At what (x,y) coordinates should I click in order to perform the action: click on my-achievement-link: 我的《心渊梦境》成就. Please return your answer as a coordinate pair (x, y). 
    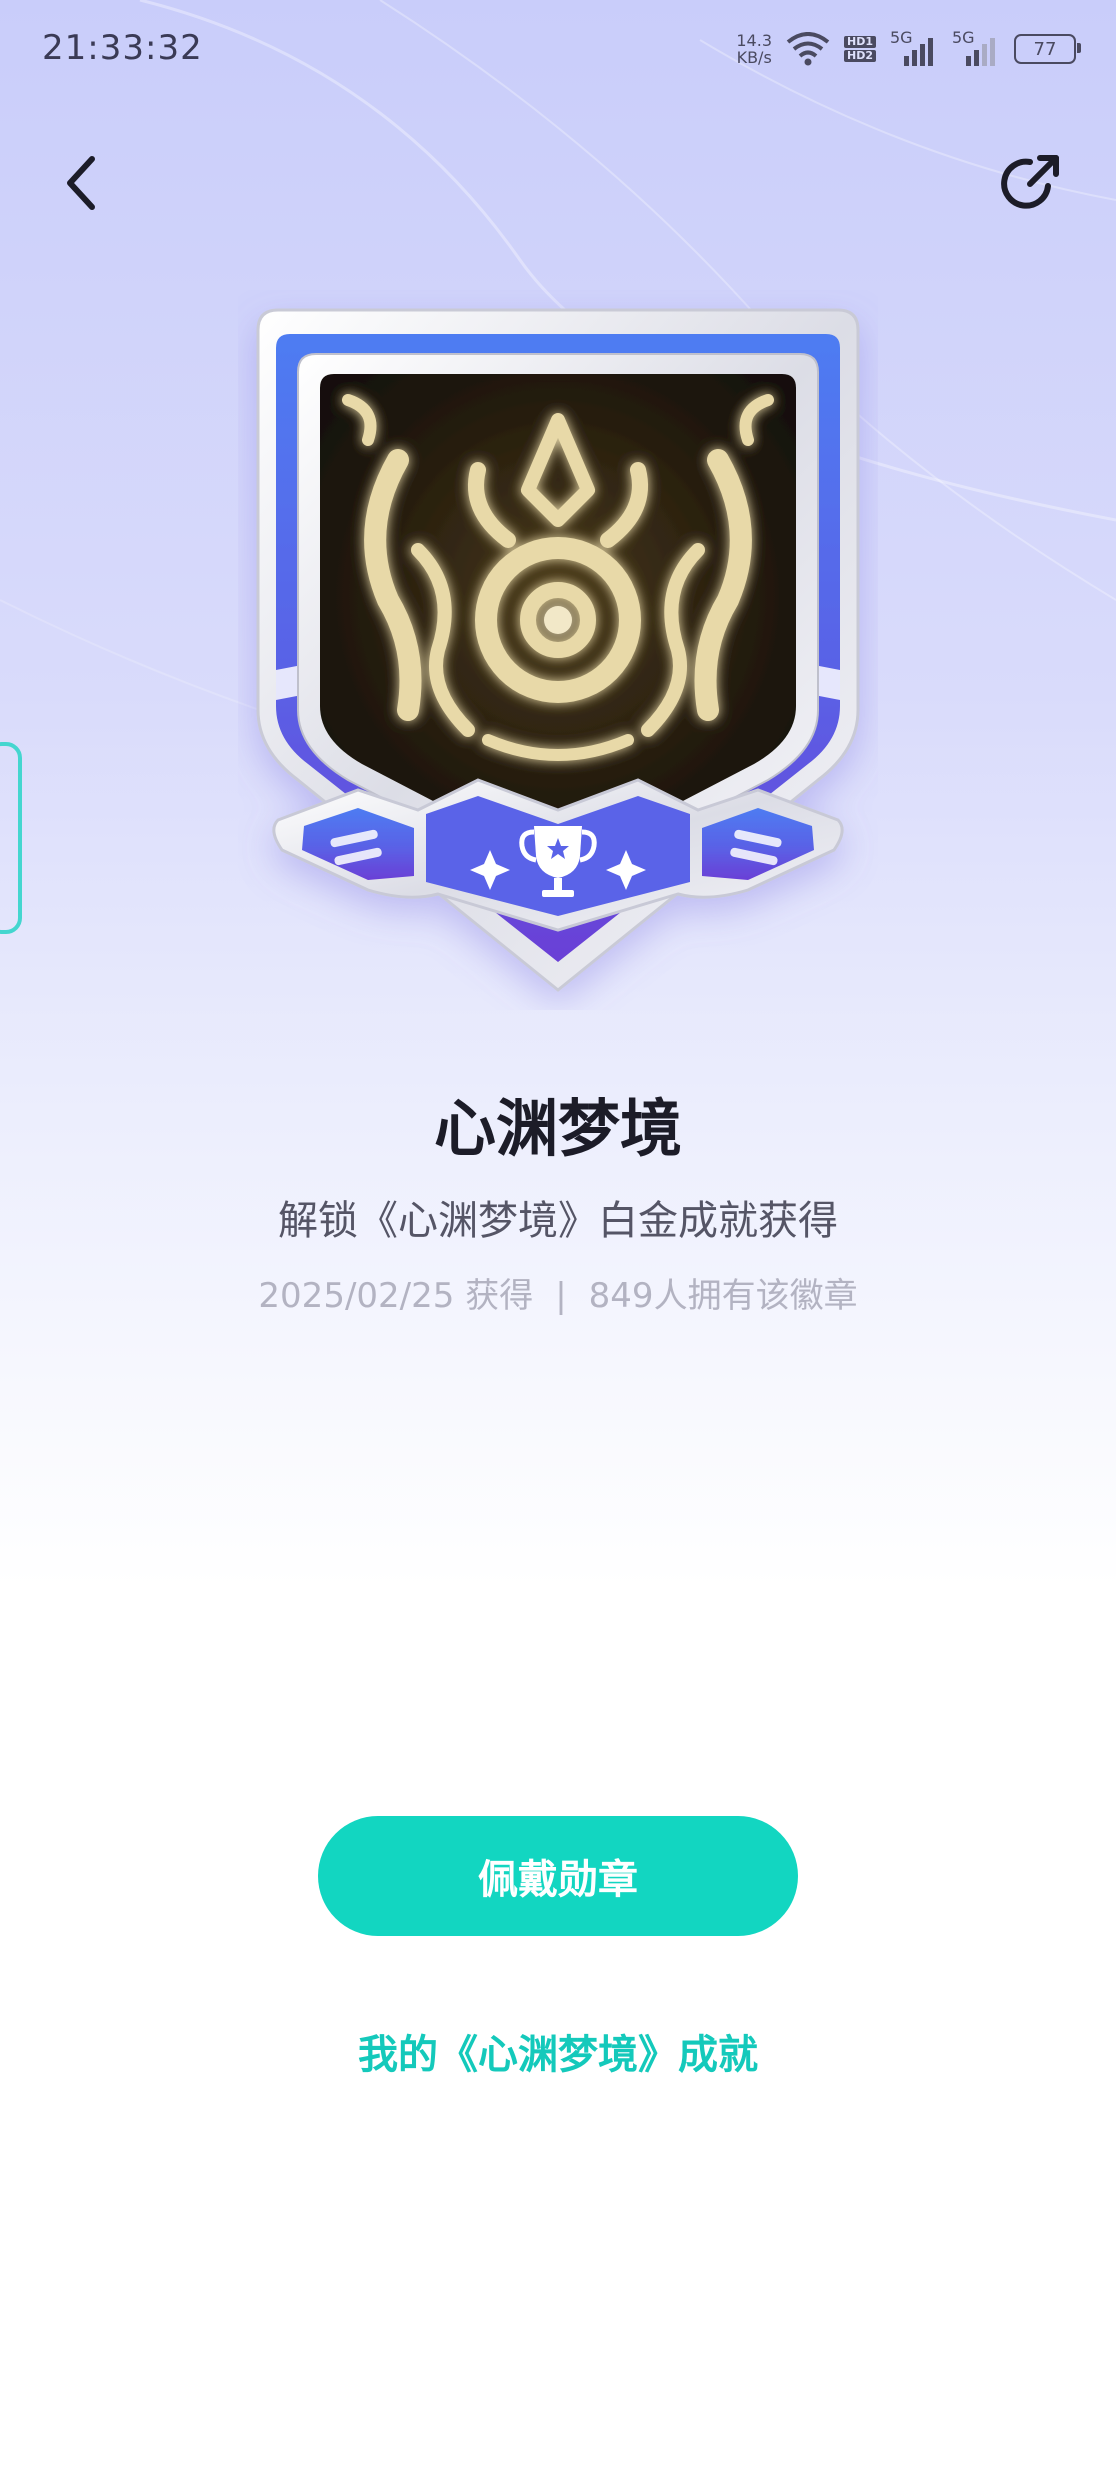
    Looking at the image, I should click on (558, 2051).